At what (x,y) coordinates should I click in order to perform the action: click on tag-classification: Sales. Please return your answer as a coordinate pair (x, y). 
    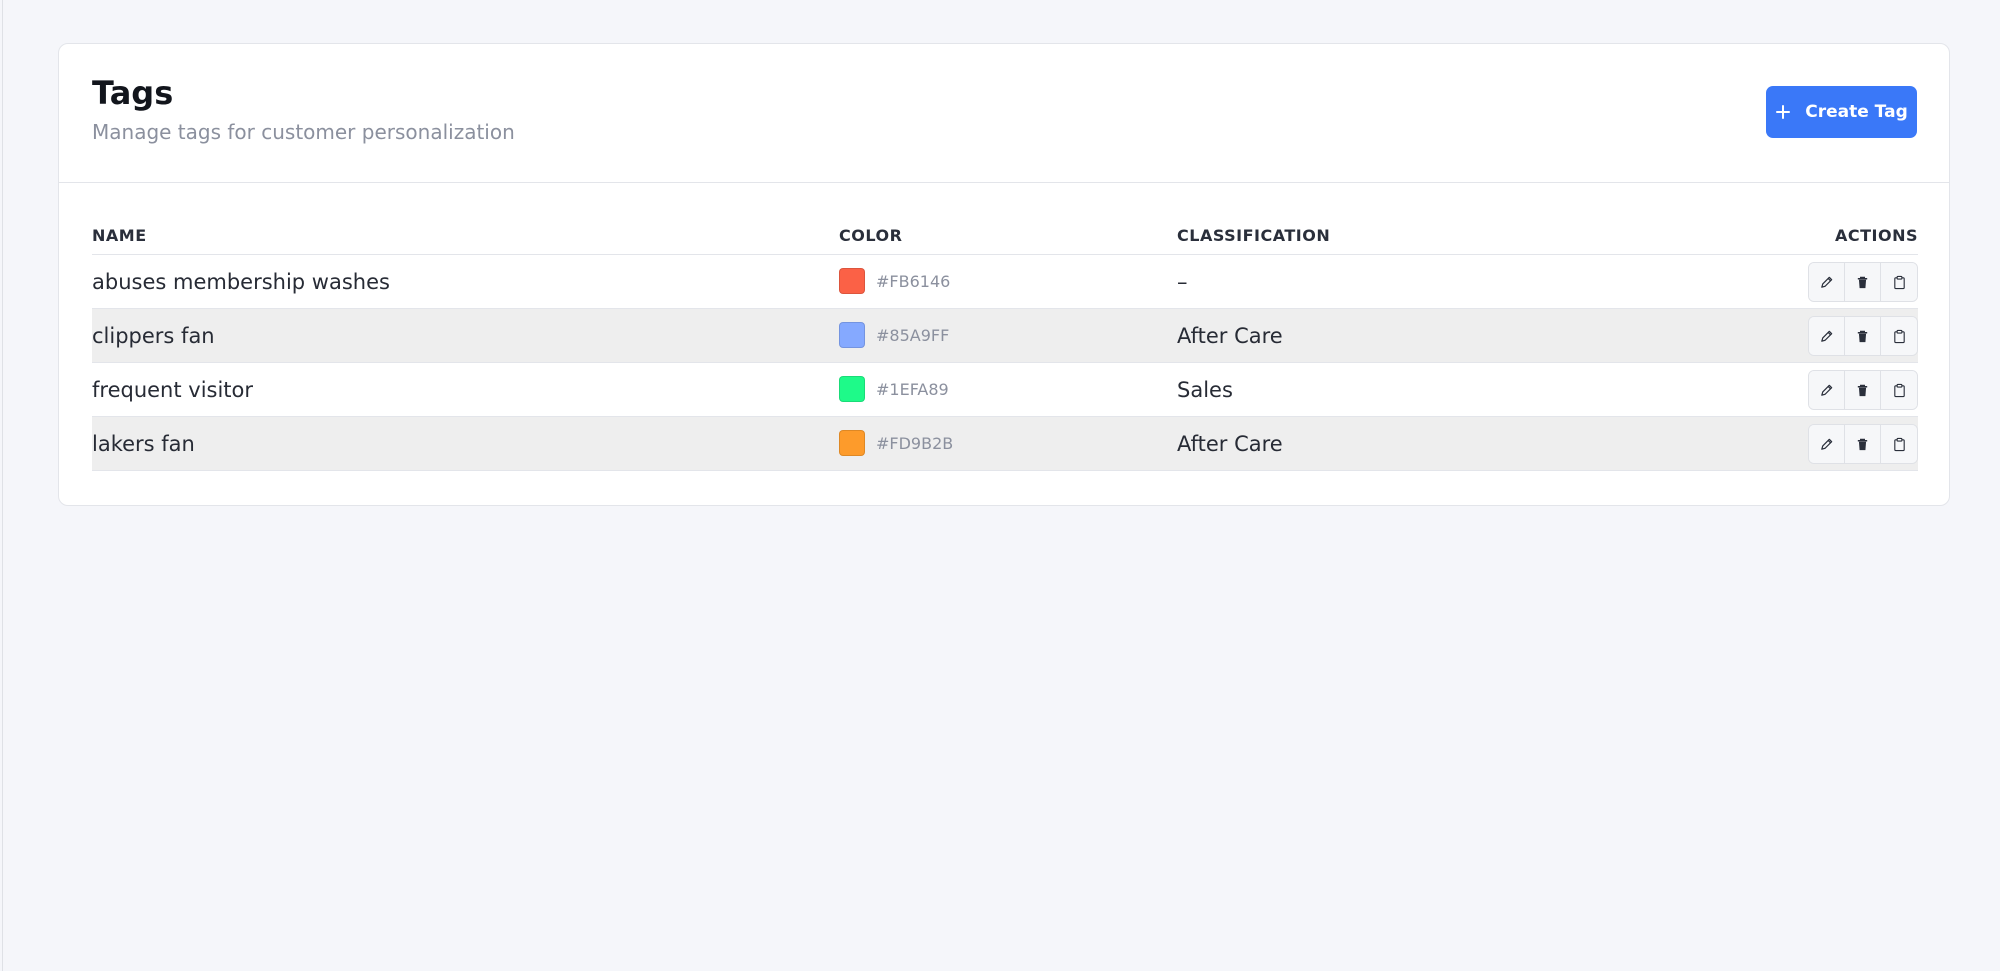
    Looking at the image, I should click on (1205, 390).